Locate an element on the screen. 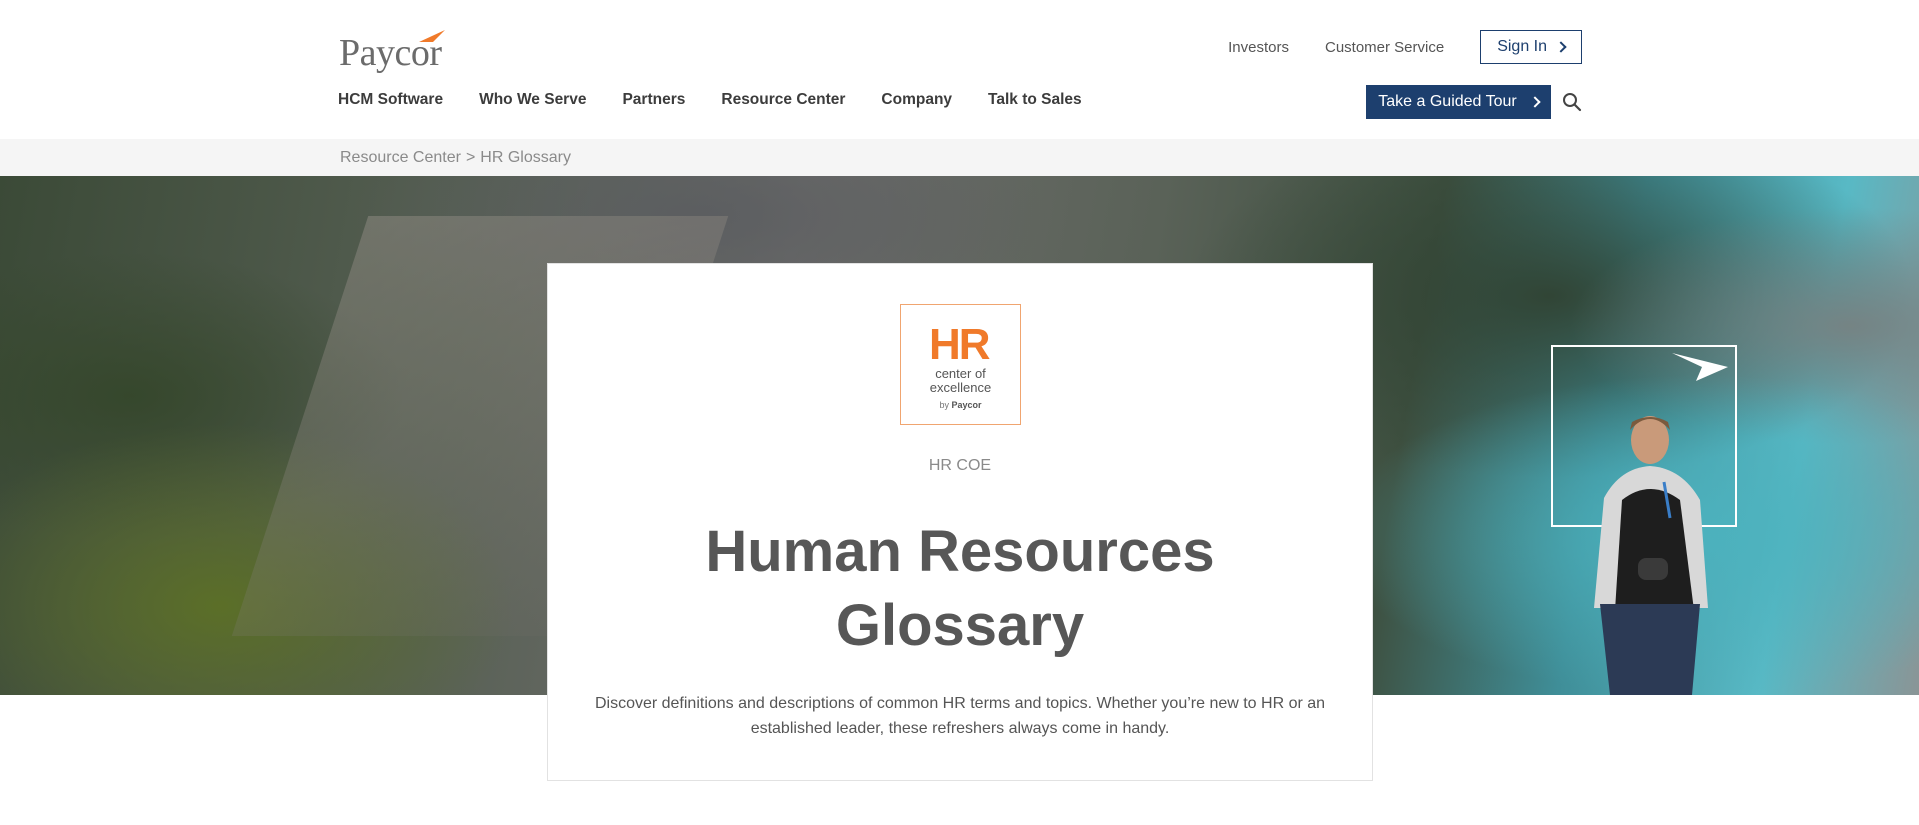 Image resolution: width=1919 pixels, height=825 pixels. badge-line-1: center of is located at coordinates (960, 373).